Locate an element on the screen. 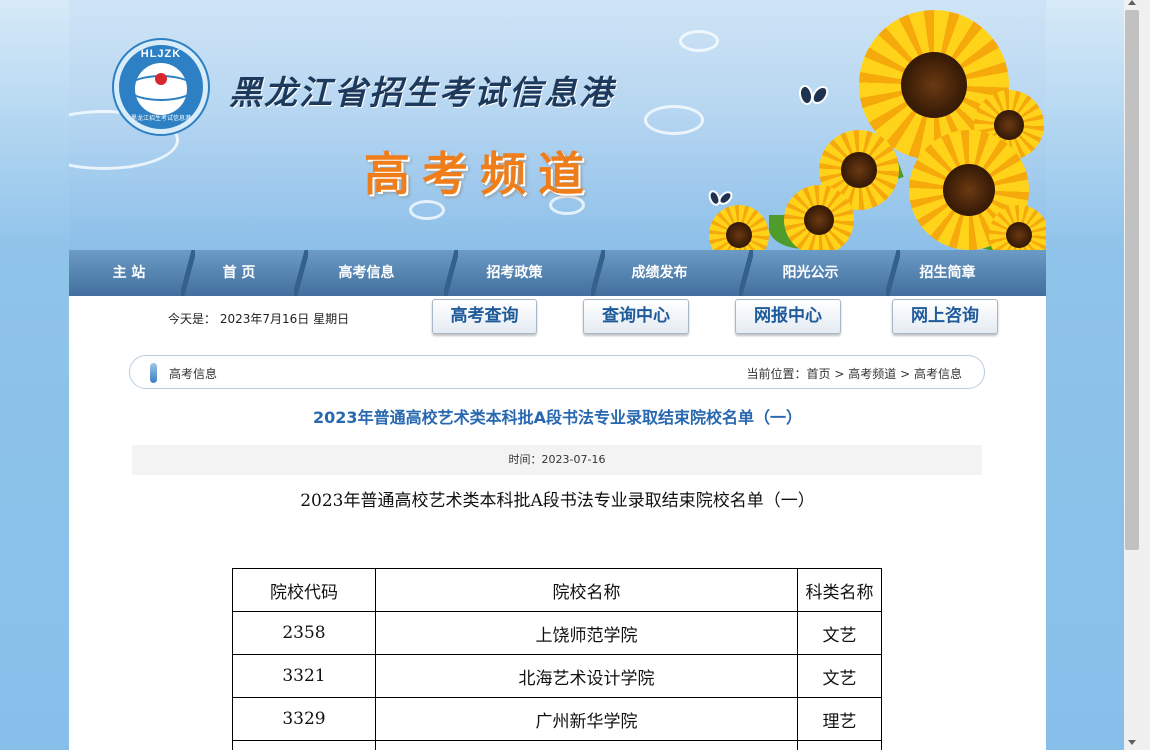 This screenshot has width=1150, height=750. nav-item-main-site: 主 站 is located at coordinates (129, 273).